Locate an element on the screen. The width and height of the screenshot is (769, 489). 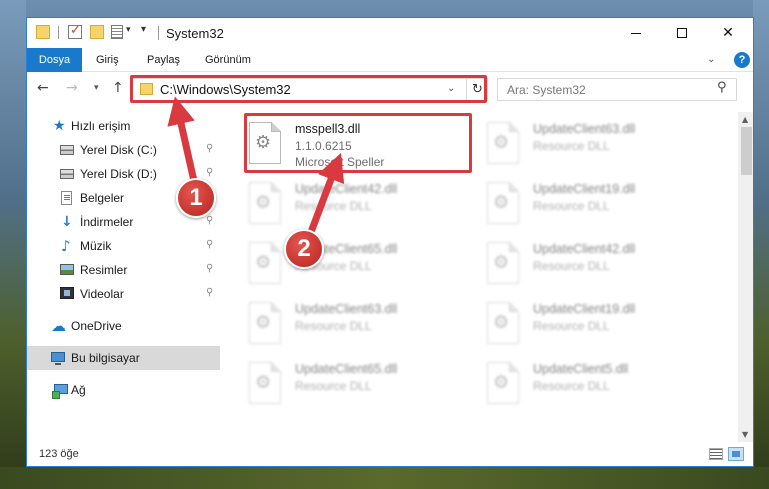
minimize-icon is located at coordinates (636, 33).